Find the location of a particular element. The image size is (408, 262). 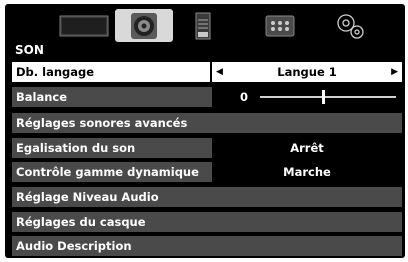

menu-row-audio-description: Audio Description is located at coordinates (207, 246).